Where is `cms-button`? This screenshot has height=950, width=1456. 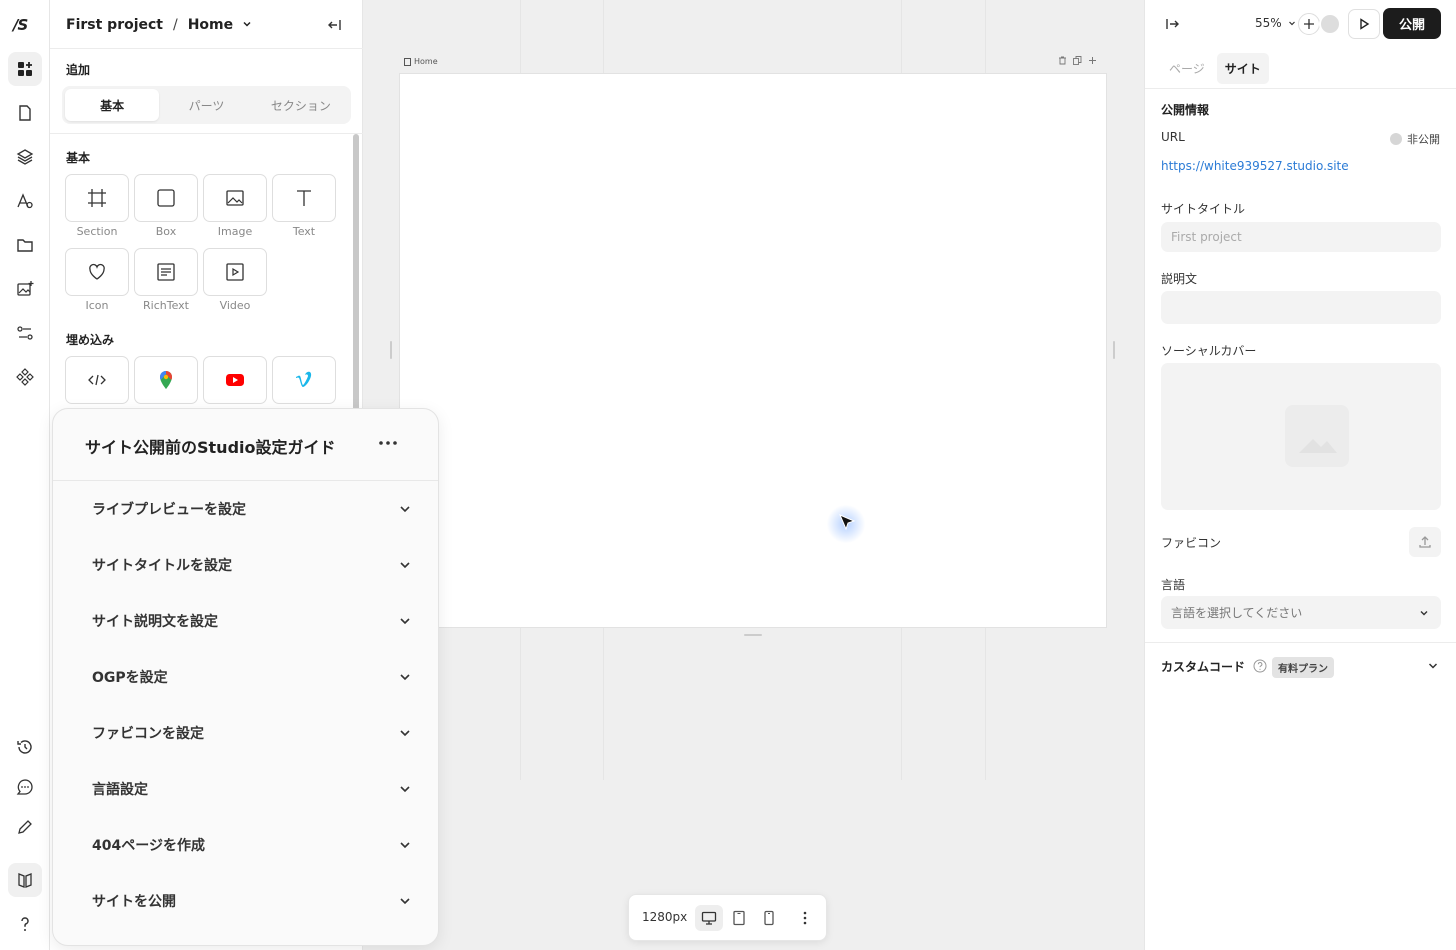 cms-button is located at coordinates (25, 333).